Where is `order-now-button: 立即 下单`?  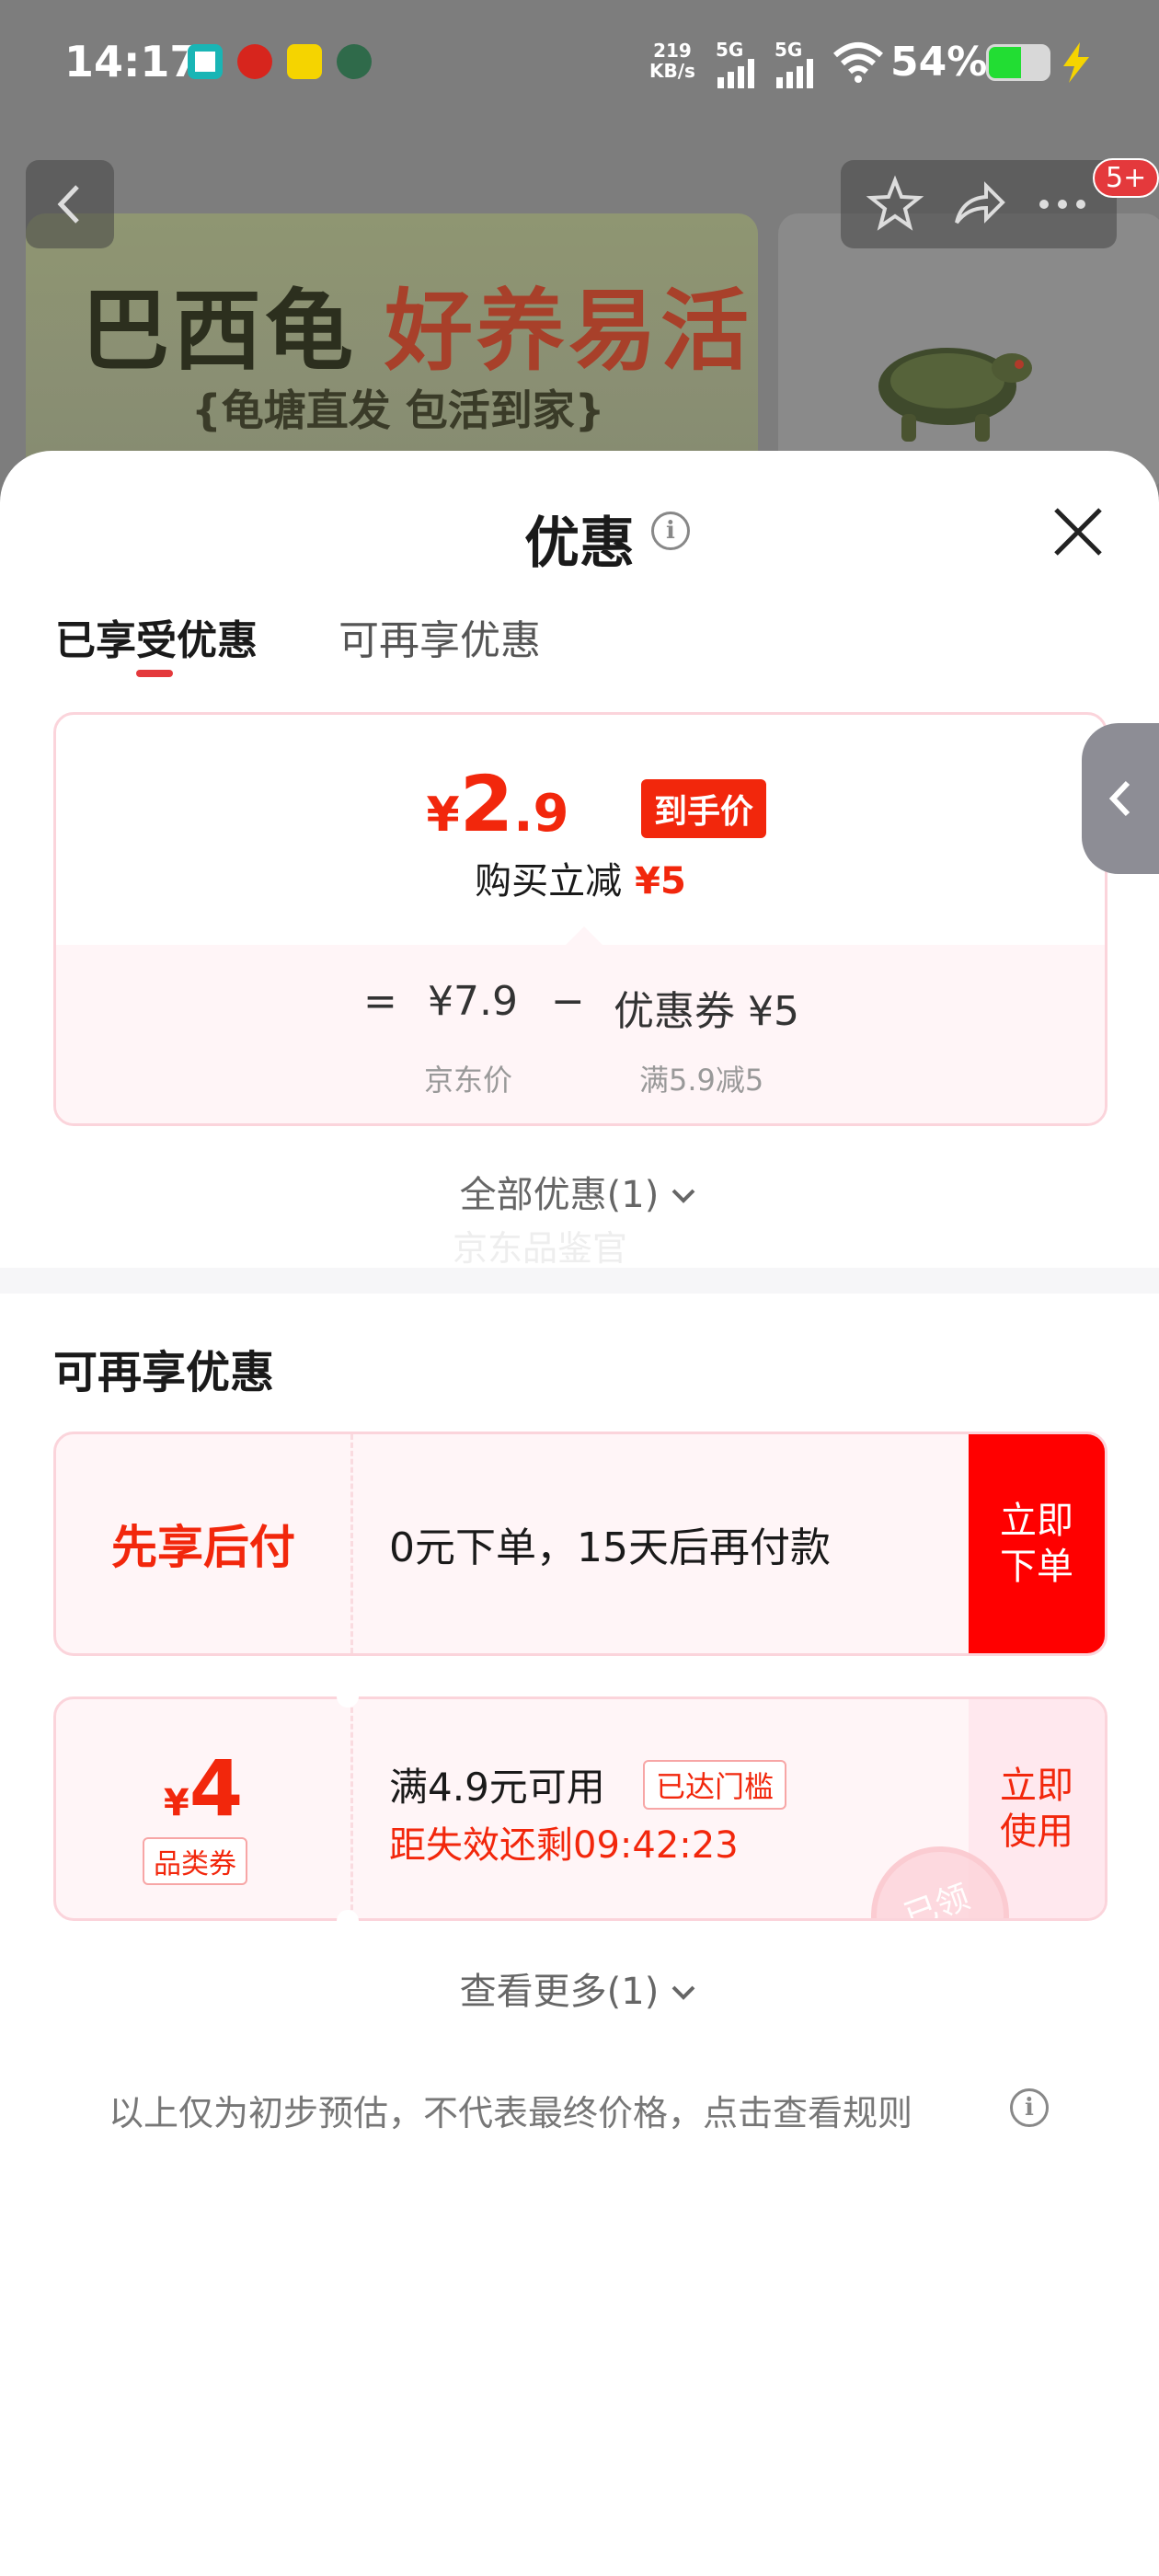
order-now-button: 立即 下单 is located at coordinates (1037, 1543).